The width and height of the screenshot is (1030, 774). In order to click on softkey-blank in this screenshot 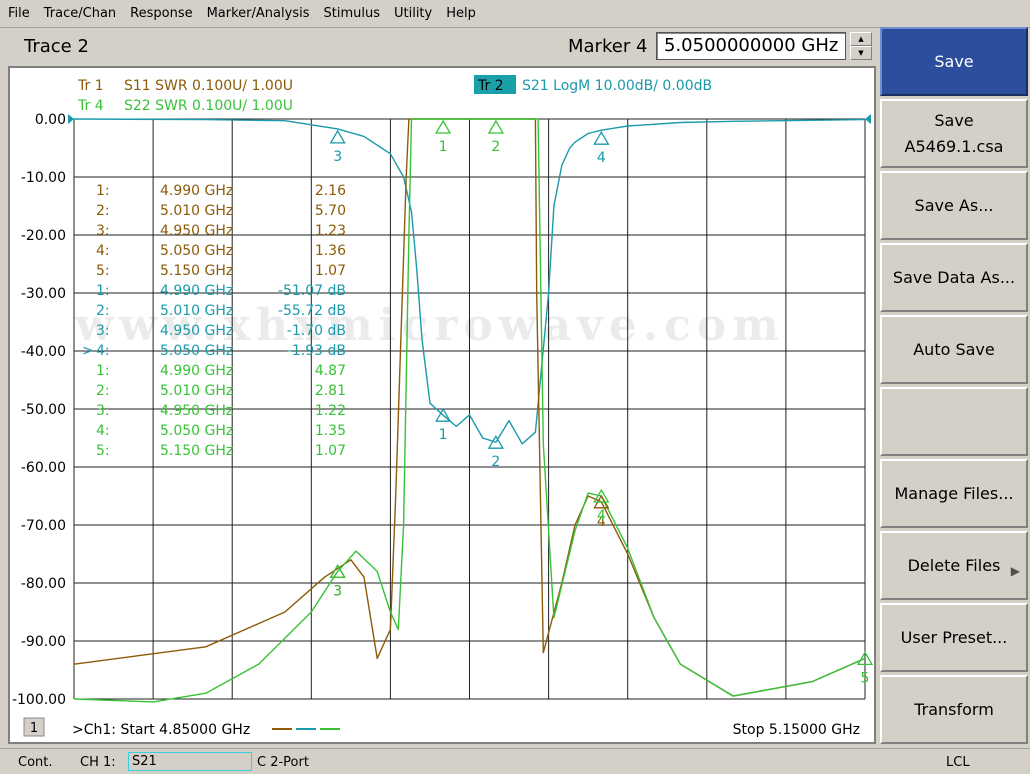, I will do `click(954, 421)`.